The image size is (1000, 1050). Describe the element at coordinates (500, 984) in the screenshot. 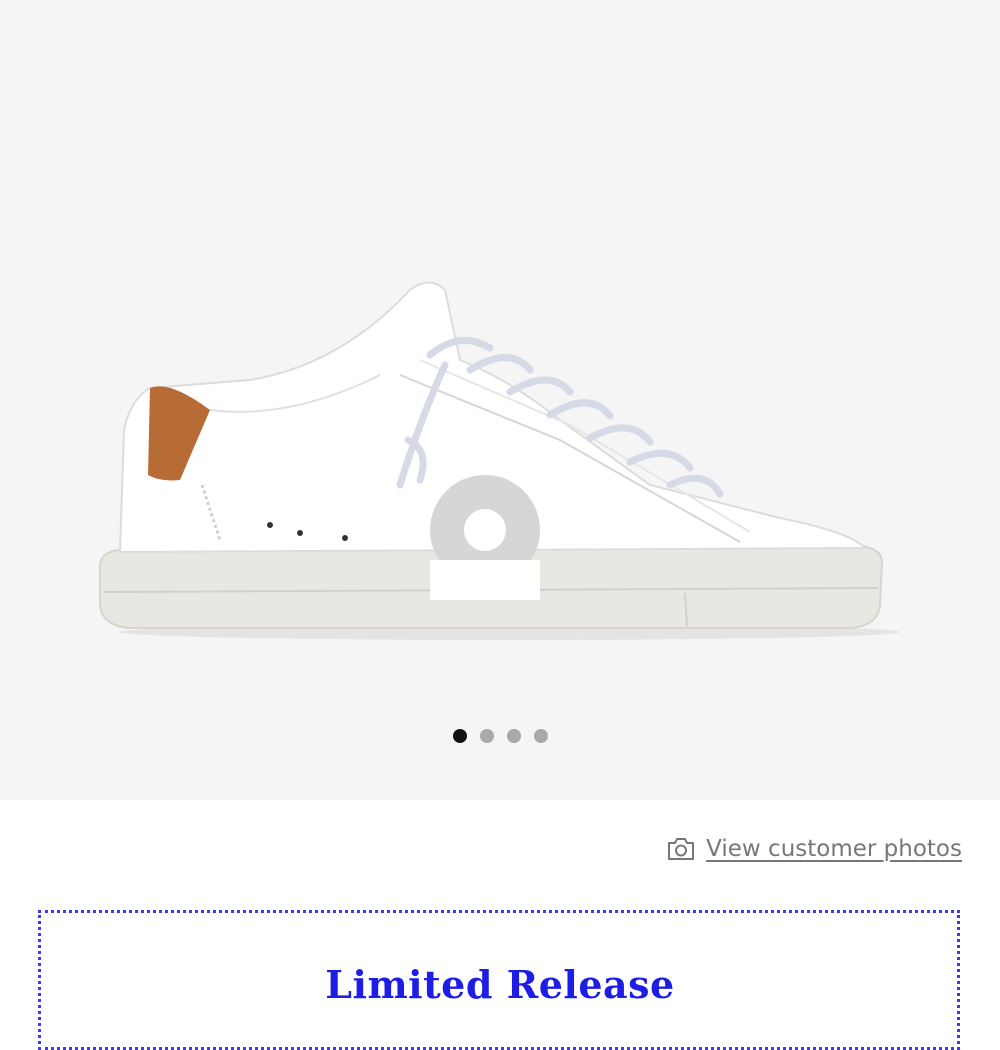

I see `limited-release-title: Limited Release` at that location.